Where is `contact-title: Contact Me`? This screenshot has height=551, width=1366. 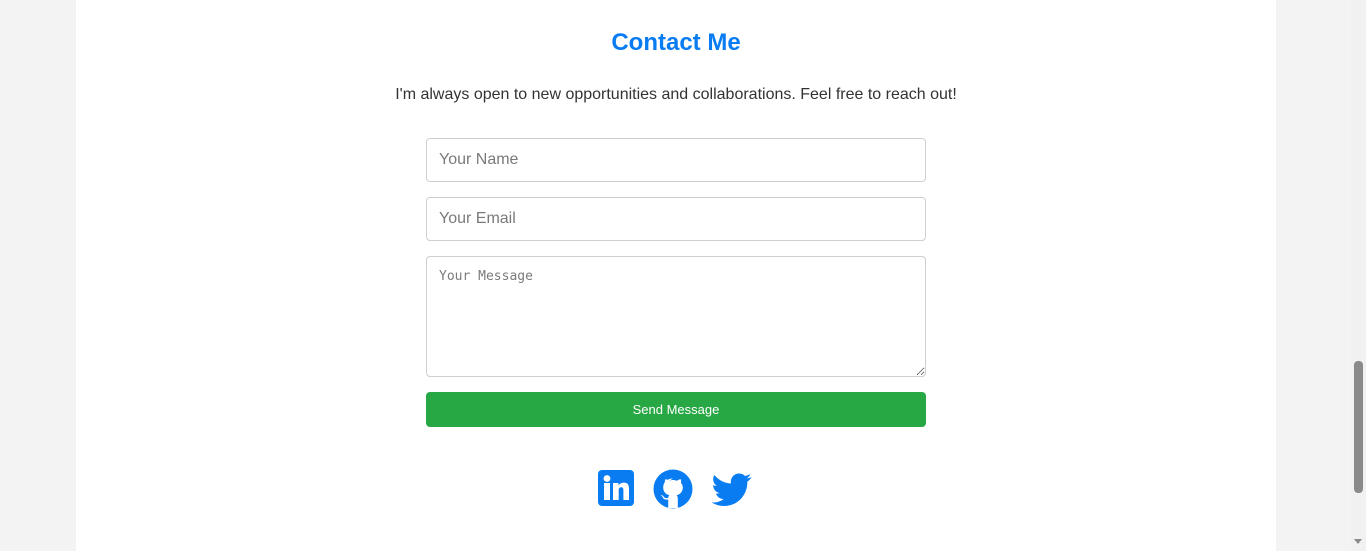
contact-title: Contact Me is located at coordinates (676, 42).